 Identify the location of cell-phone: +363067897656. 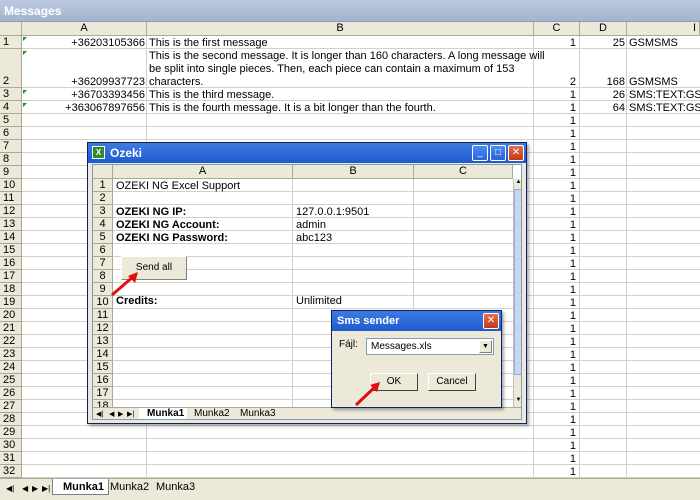
(83, 108).